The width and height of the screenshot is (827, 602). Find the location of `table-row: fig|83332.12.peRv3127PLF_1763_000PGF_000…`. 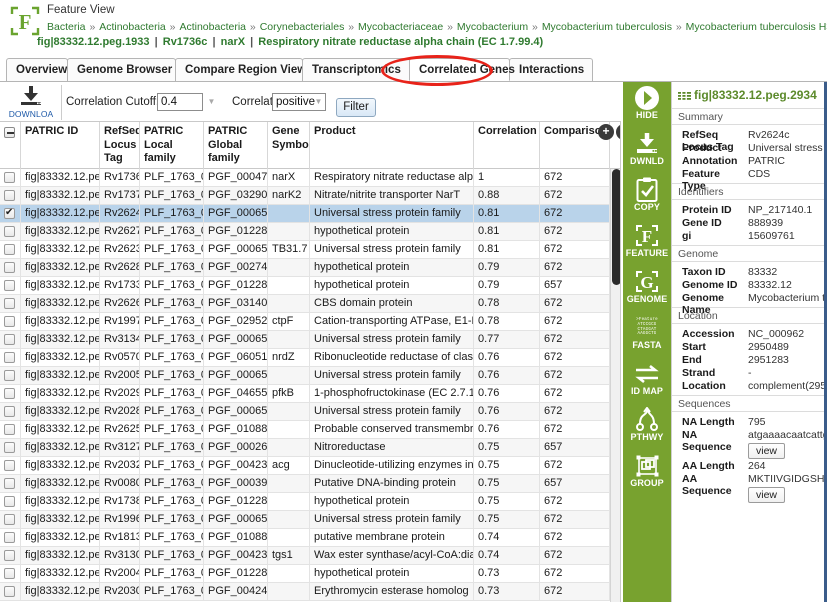

table-row: fig|83332.12.peRv3127PLF_1763_000PGF_000… is located at coordinates (310, 448).